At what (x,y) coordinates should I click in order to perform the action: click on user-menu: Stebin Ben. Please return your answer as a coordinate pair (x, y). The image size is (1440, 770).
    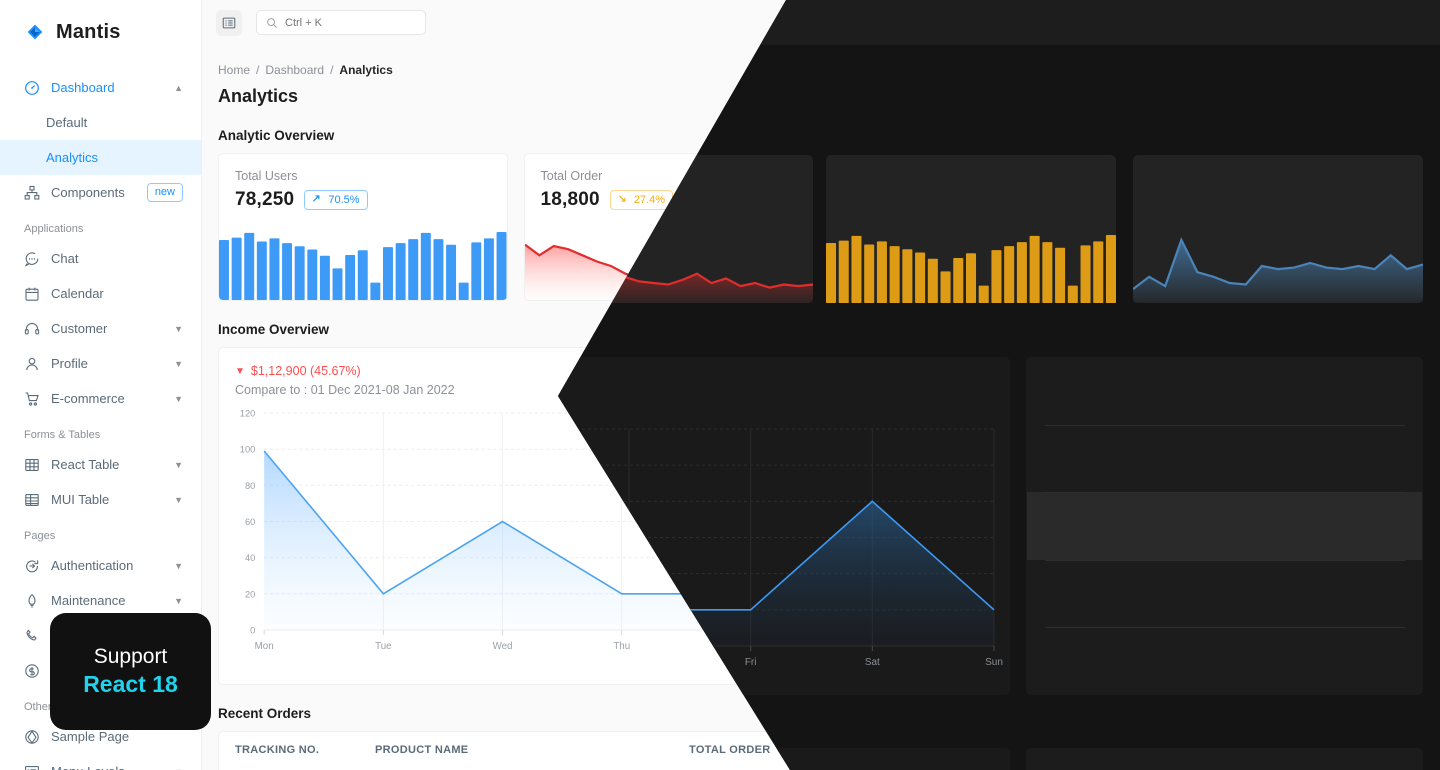
    Looking at the image, I should click on (1376, 22).